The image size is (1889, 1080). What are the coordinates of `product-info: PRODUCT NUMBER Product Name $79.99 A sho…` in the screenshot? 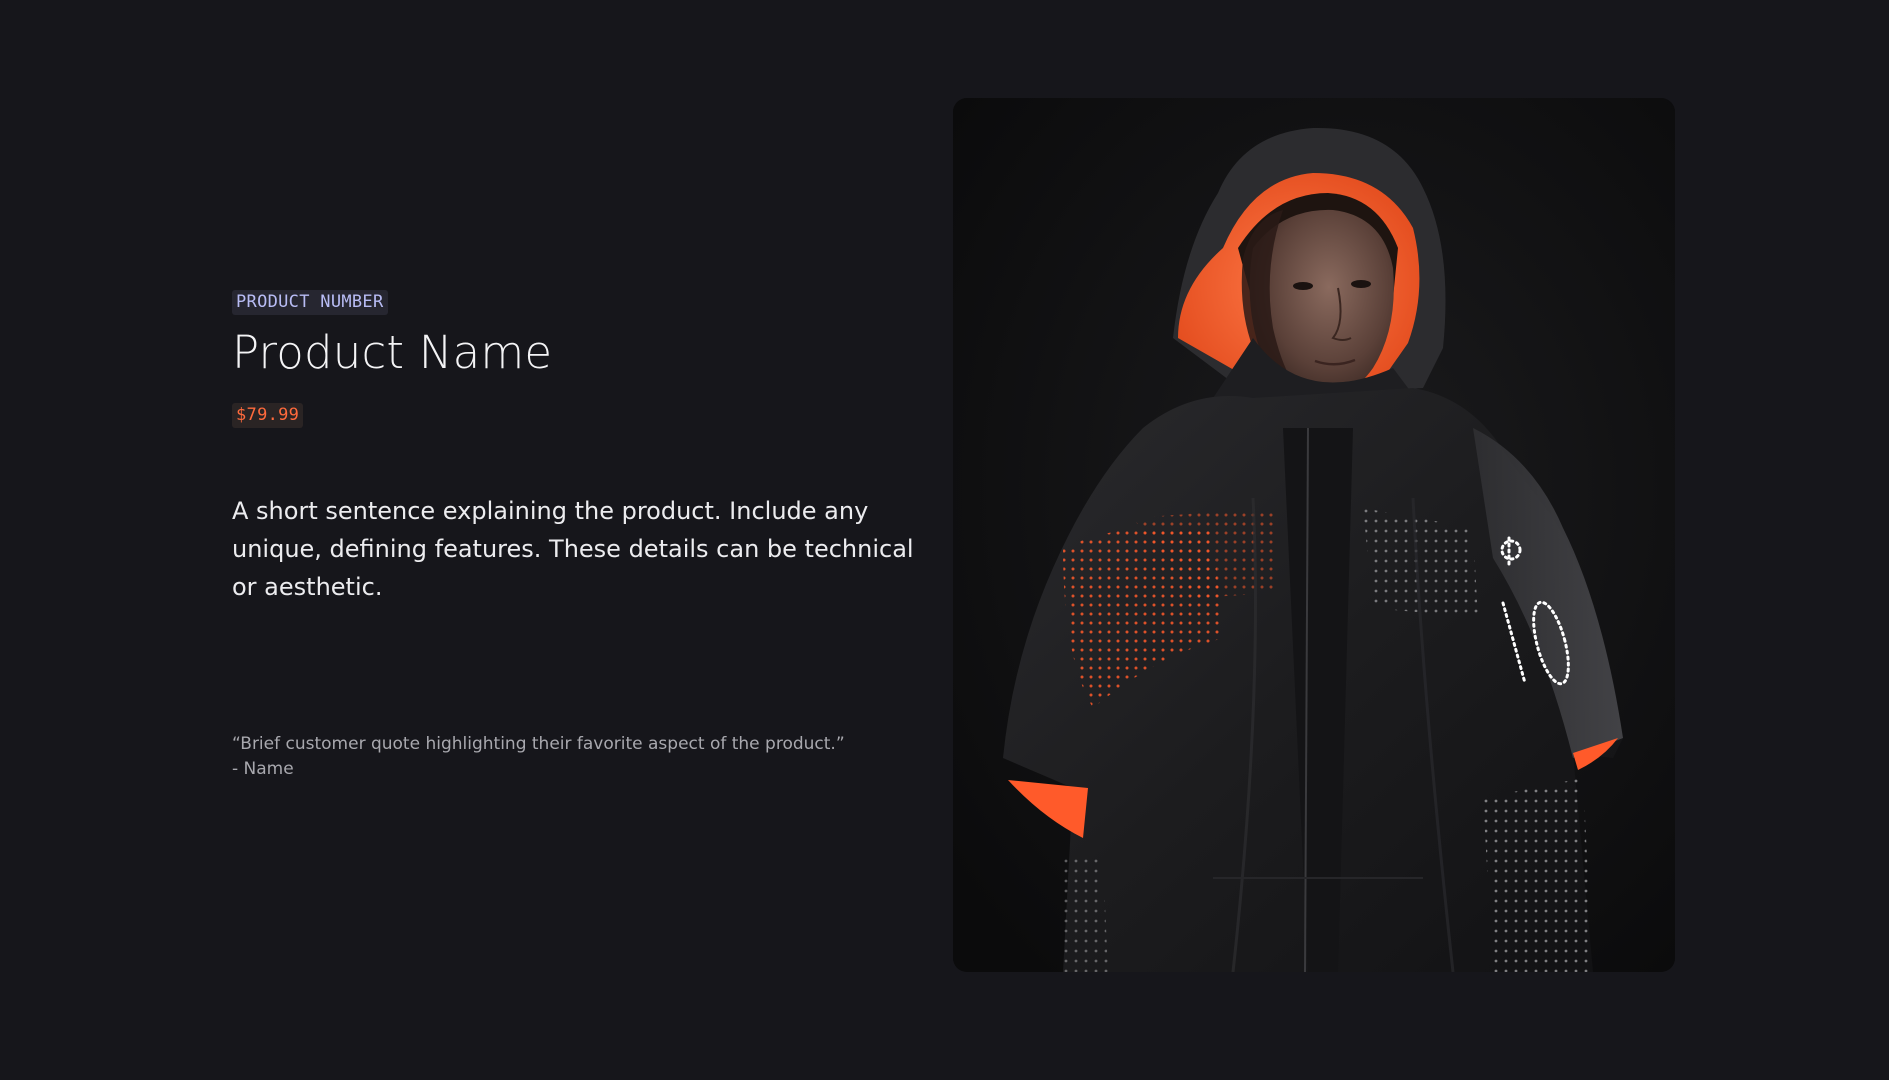 It's located at (582, 448).